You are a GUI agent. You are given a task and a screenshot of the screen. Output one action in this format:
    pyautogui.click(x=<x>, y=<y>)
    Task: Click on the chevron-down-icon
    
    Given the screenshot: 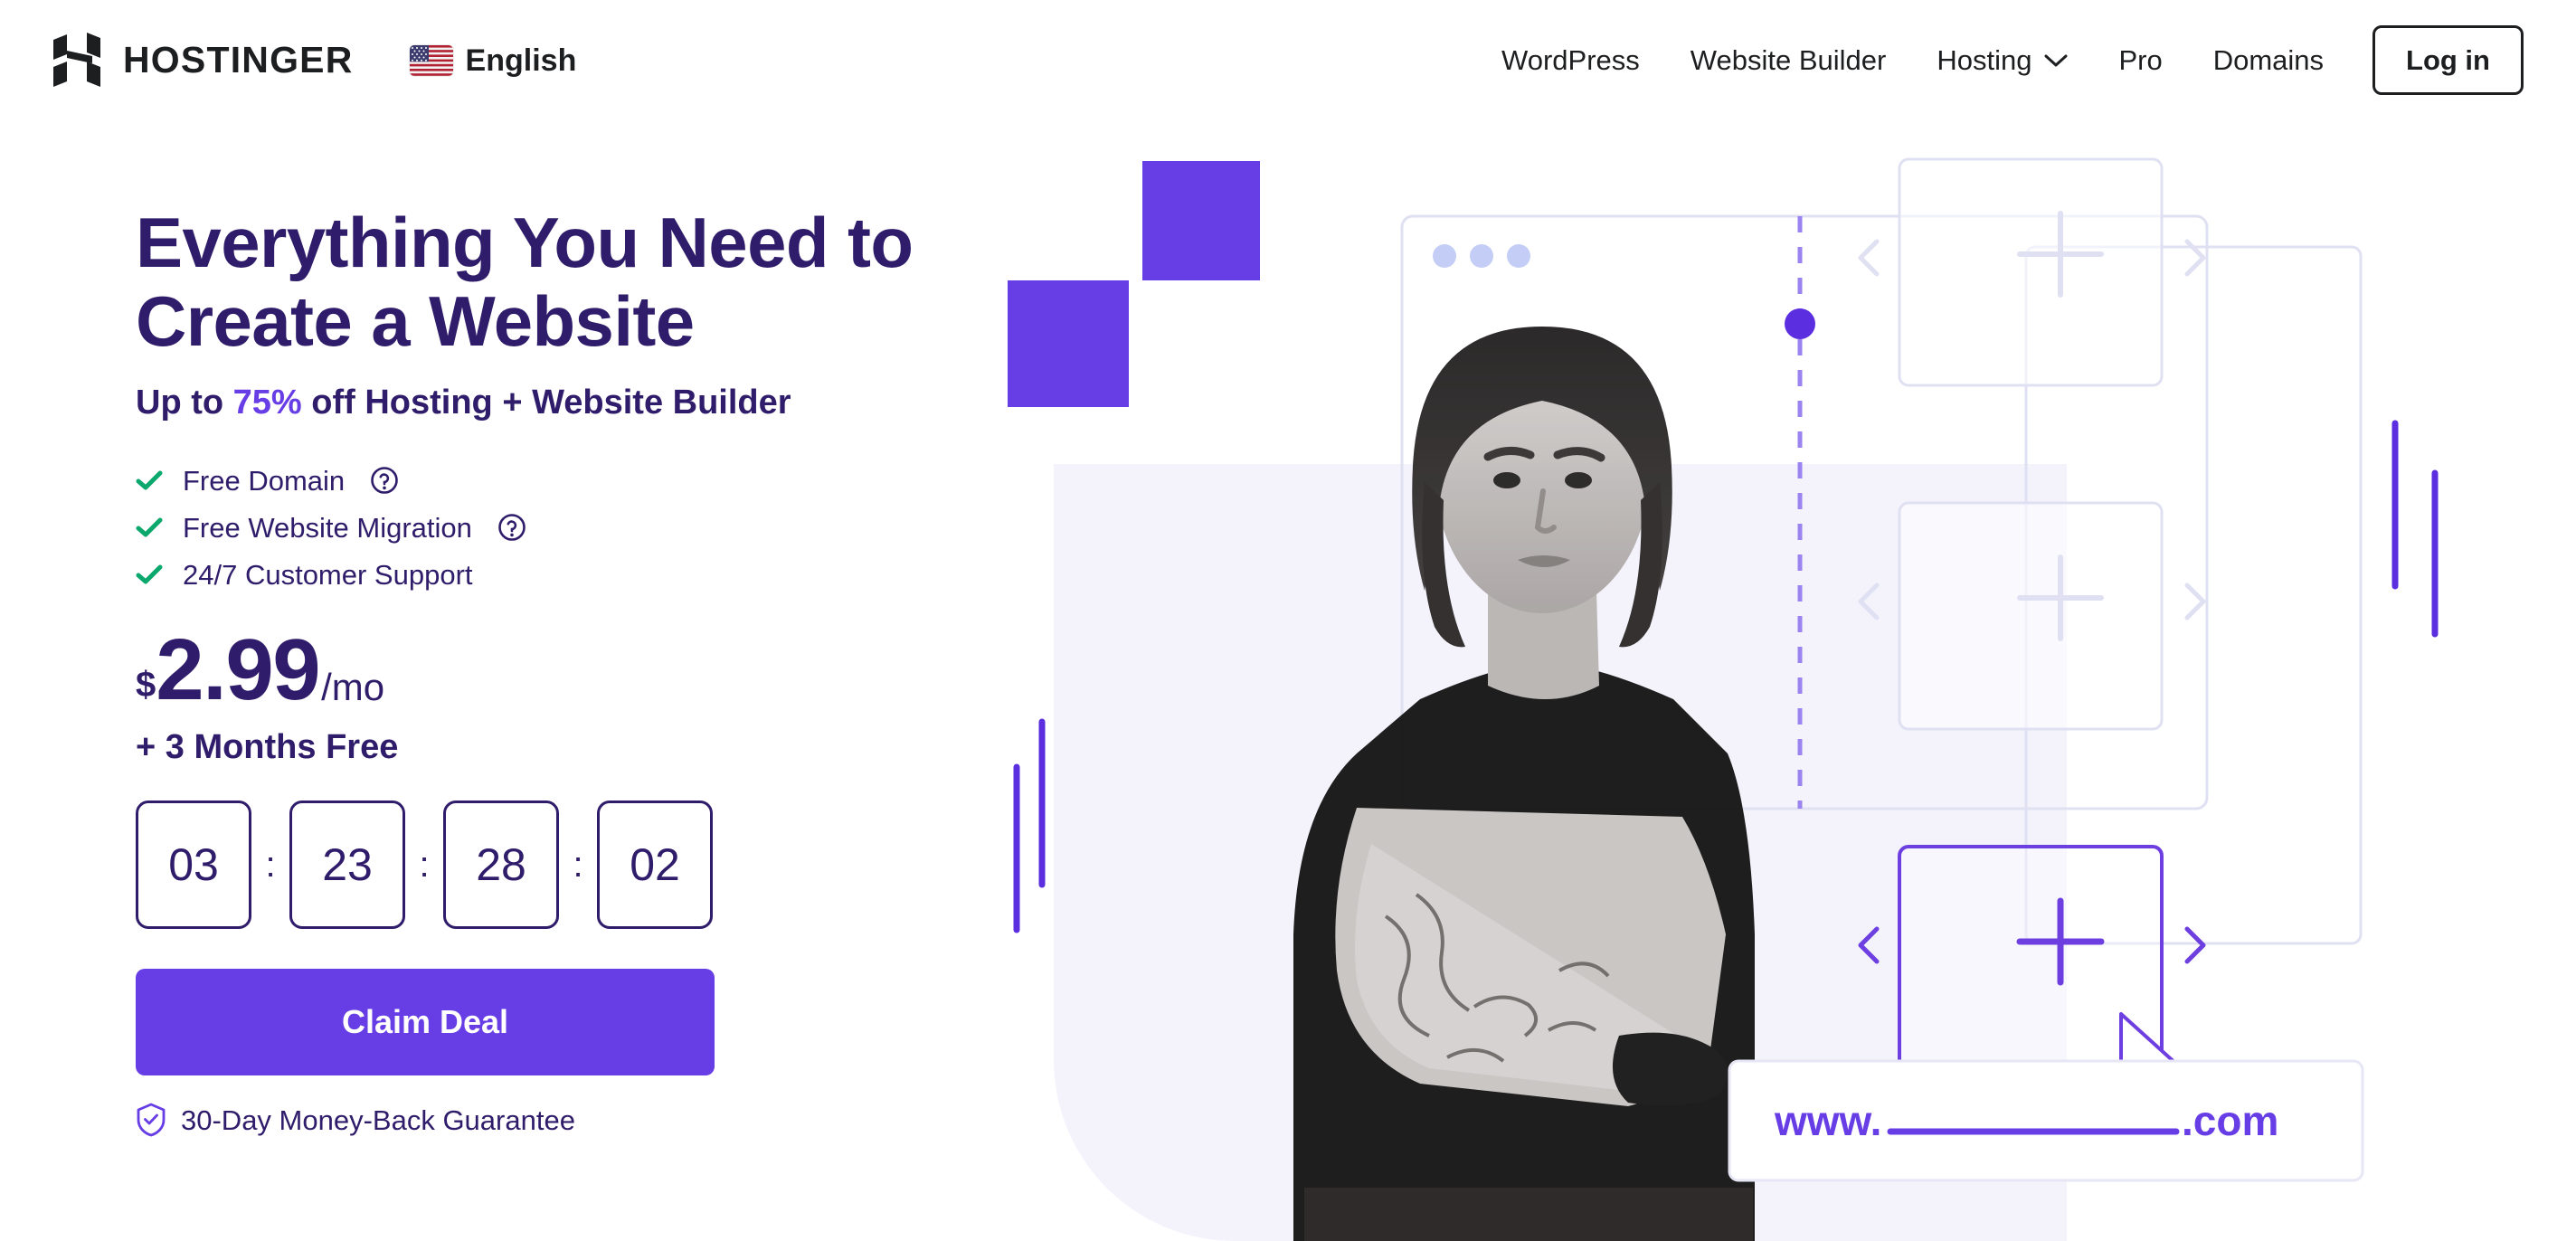 What is the action you would take?
    pyautogui.click(x=2056, y=60)
    